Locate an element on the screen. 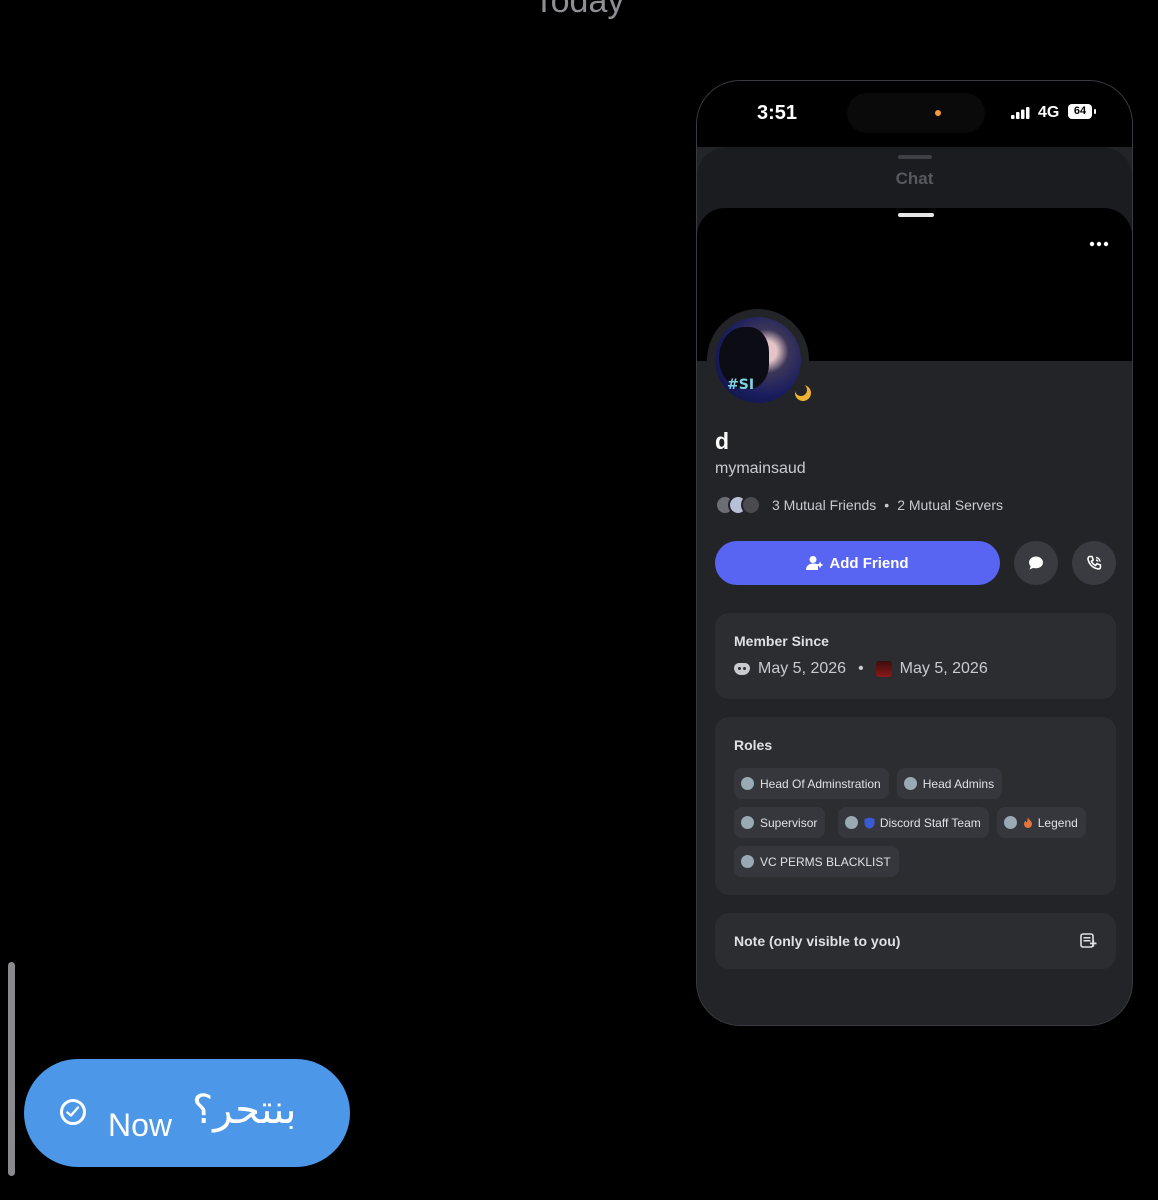 This screenshot has height=1200, width=1158. role-chip: Supervisor is located at coordinates (780, 822).